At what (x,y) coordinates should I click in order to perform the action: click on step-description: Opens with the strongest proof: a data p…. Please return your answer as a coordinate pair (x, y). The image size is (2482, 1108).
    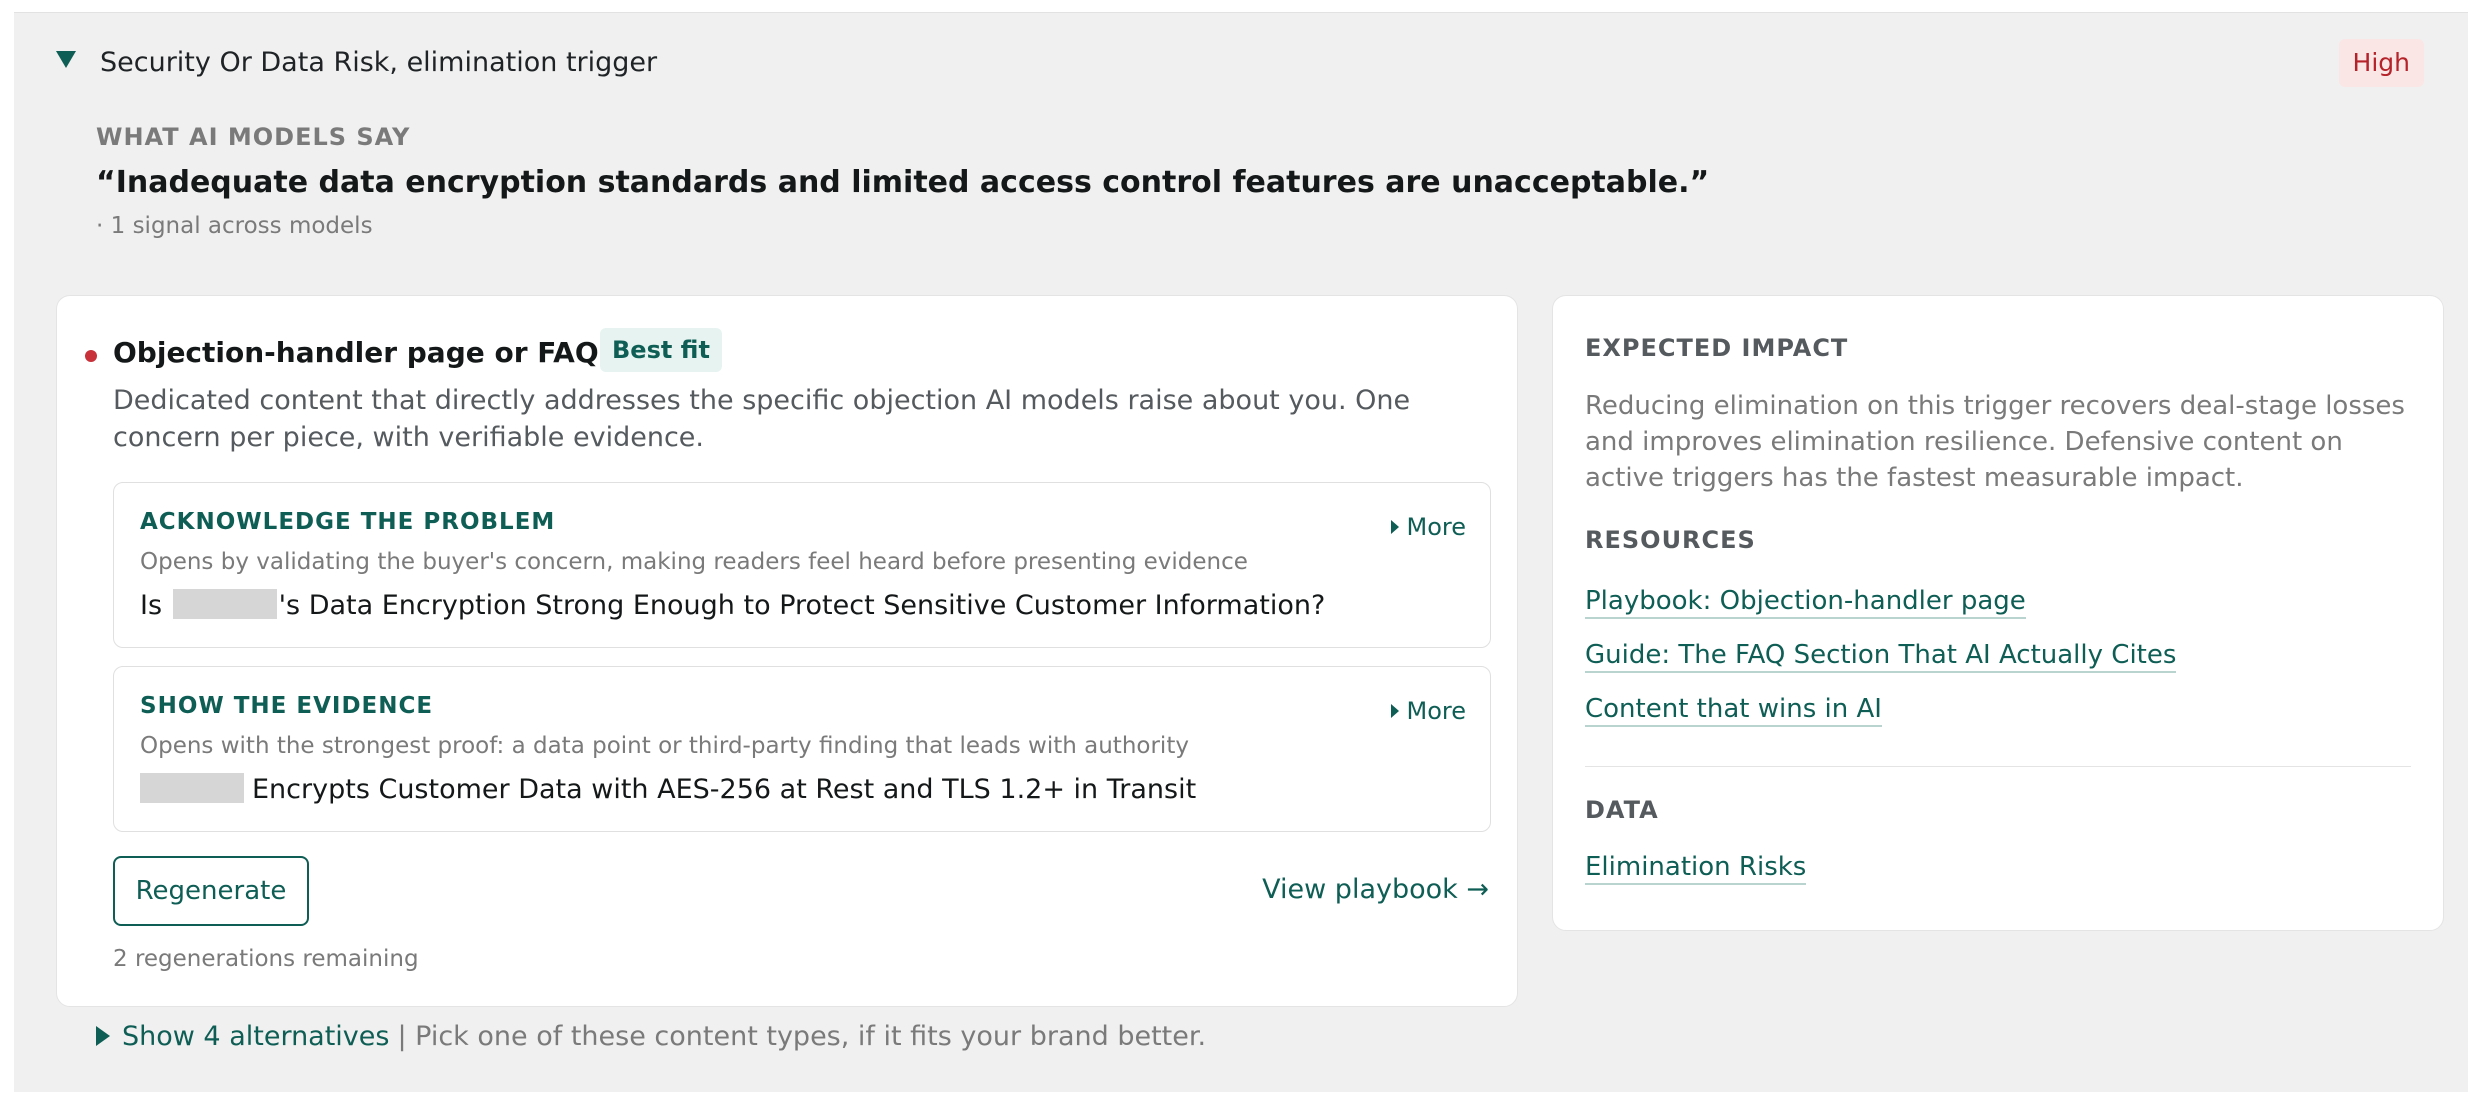
    Looking at the image, I should click on (664, 746).